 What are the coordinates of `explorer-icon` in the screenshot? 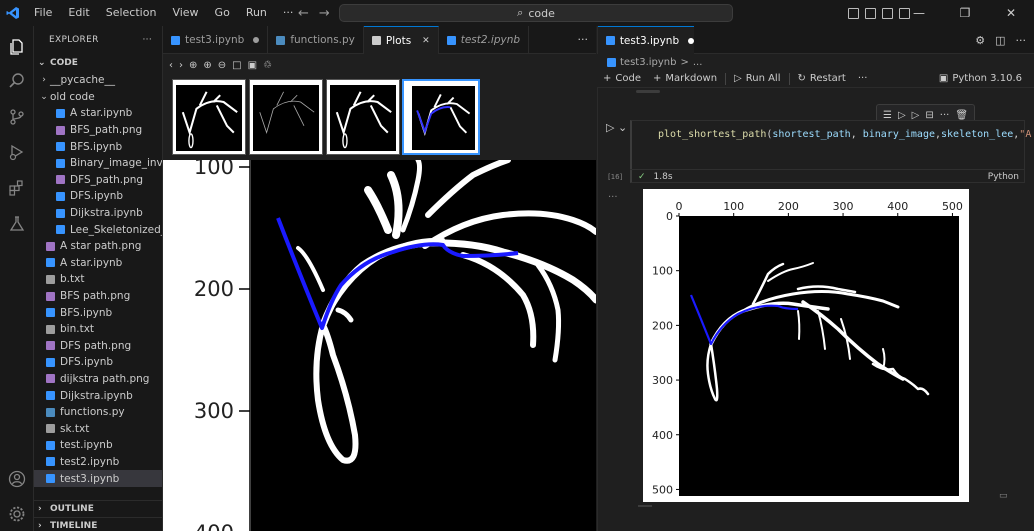 It's located at (17, 47).